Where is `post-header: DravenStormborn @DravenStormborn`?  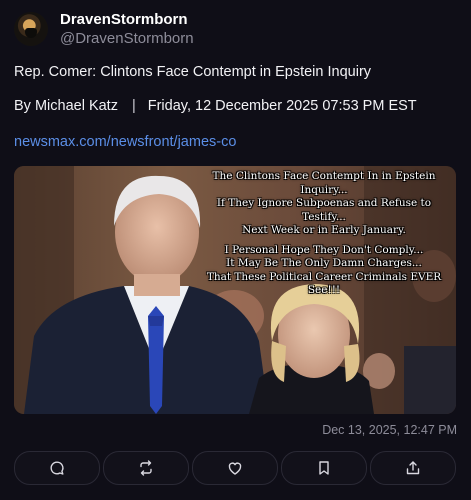 post-header: DravenStormborn @DravenStormborn is located at coordinates (104, 29).